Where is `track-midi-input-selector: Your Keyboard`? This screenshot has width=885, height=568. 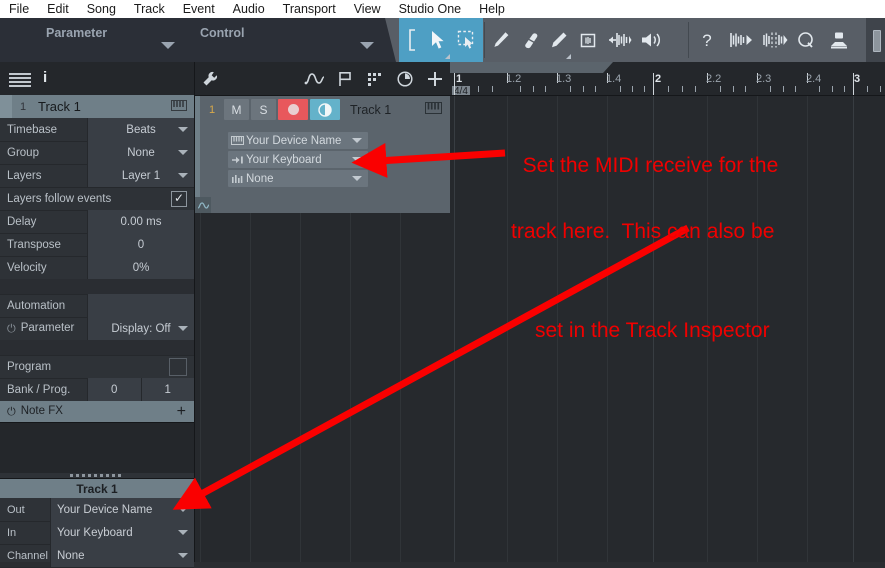
track-midi-input-selector: Your Keyboard is located at coordinates (298, 159).